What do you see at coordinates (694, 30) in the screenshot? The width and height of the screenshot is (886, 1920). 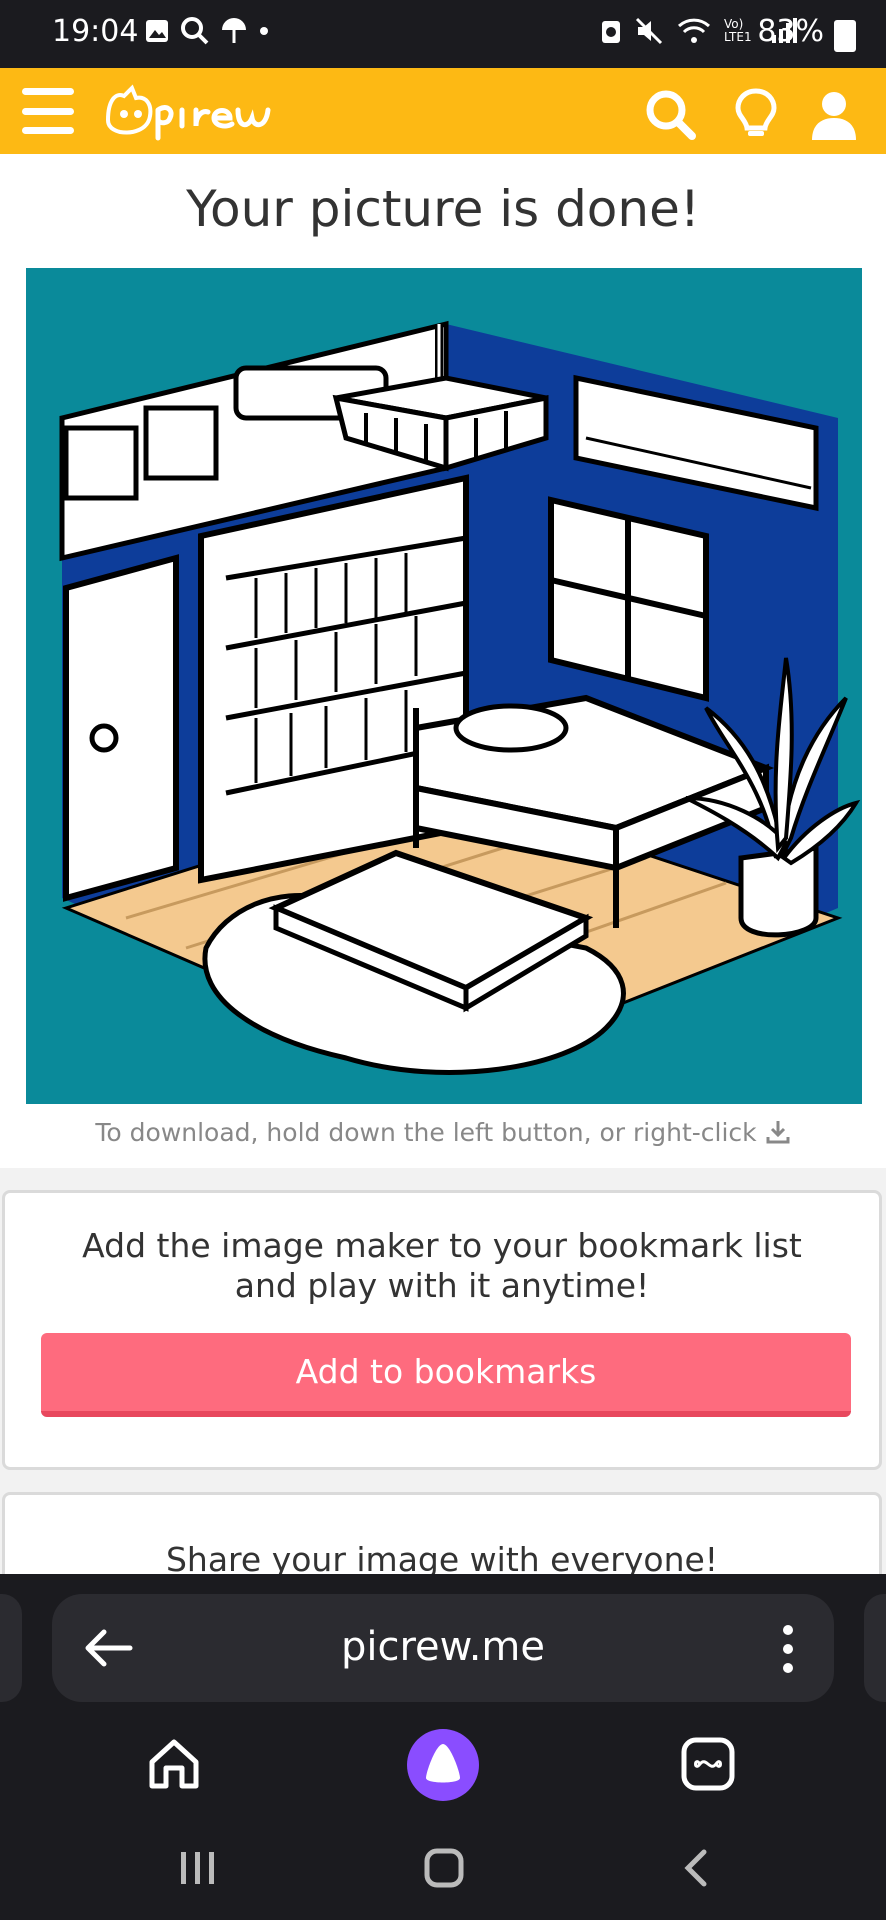 I see `wifi-icon` at bounding box center [694, 30].